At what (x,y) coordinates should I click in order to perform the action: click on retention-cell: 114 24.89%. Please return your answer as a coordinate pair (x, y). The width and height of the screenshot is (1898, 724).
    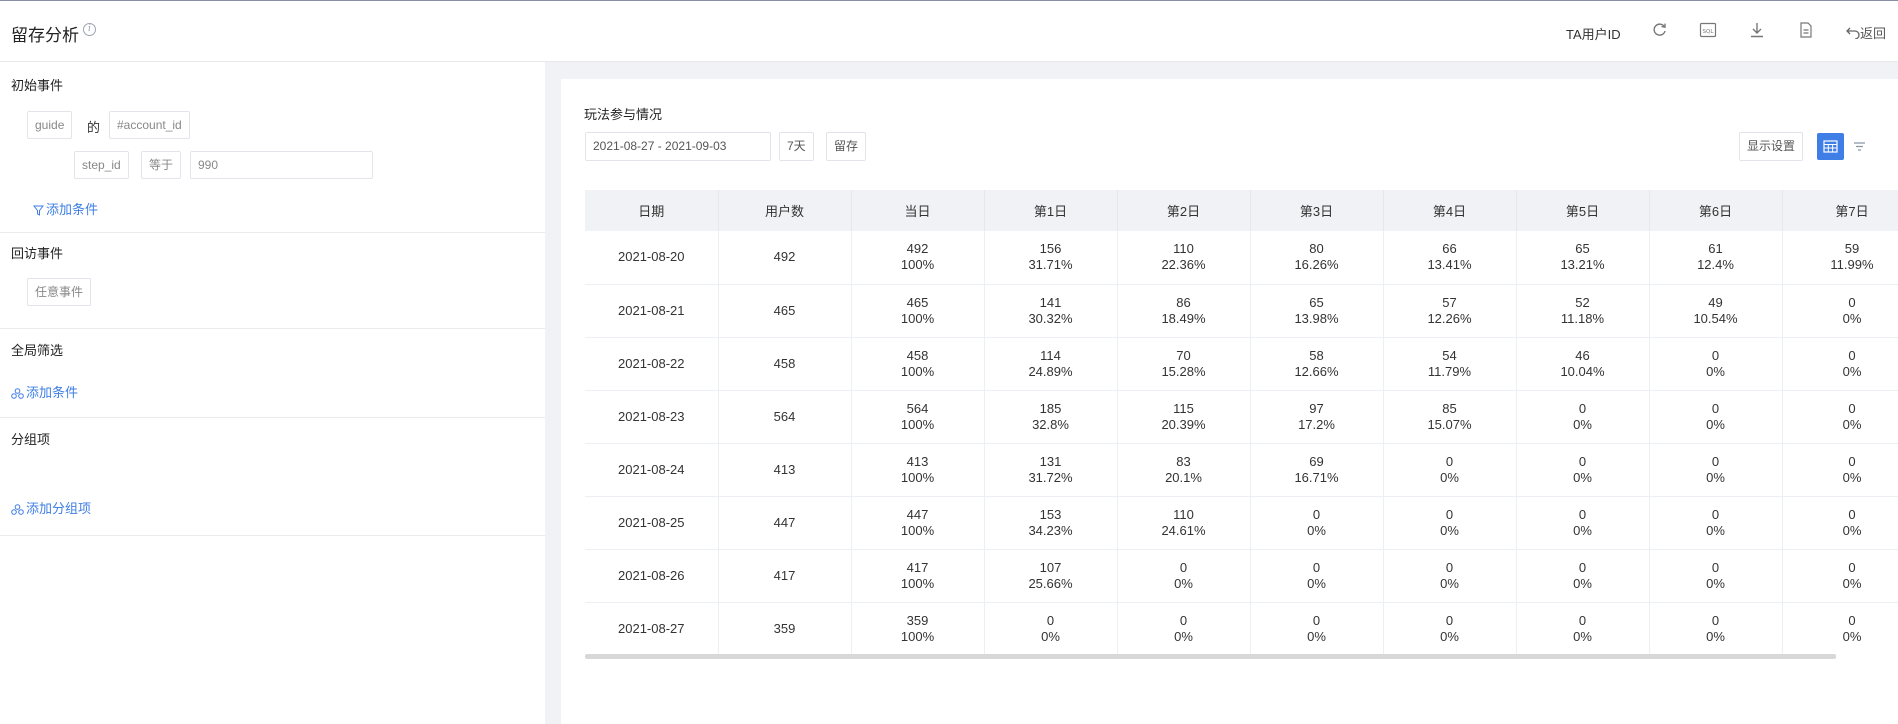
    Looking at the image, I should click on (1051, 364).